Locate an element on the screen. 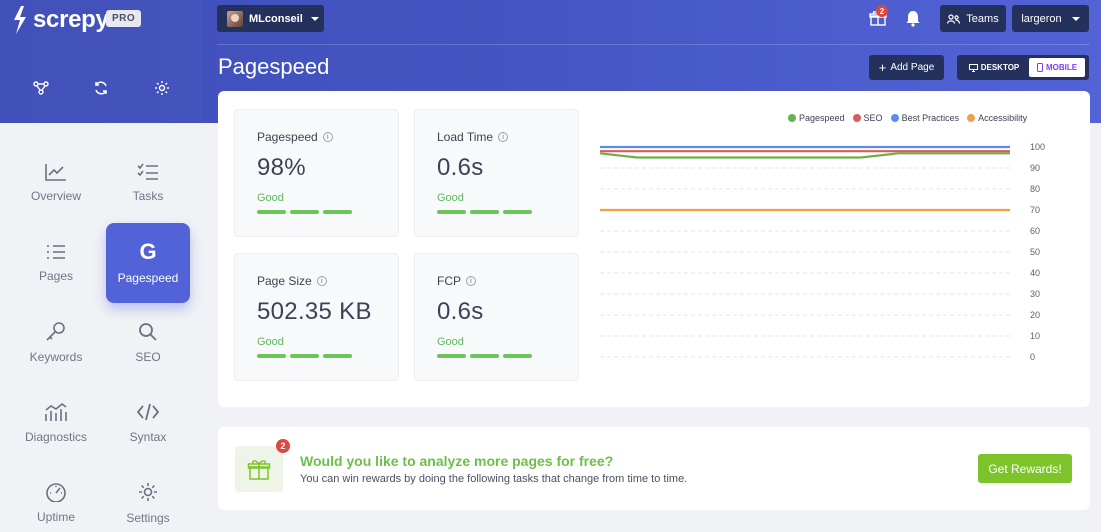 This screenshot has height=532, width=1101. sidebar-item-settings: Settings is located at coordinates (148, 497).